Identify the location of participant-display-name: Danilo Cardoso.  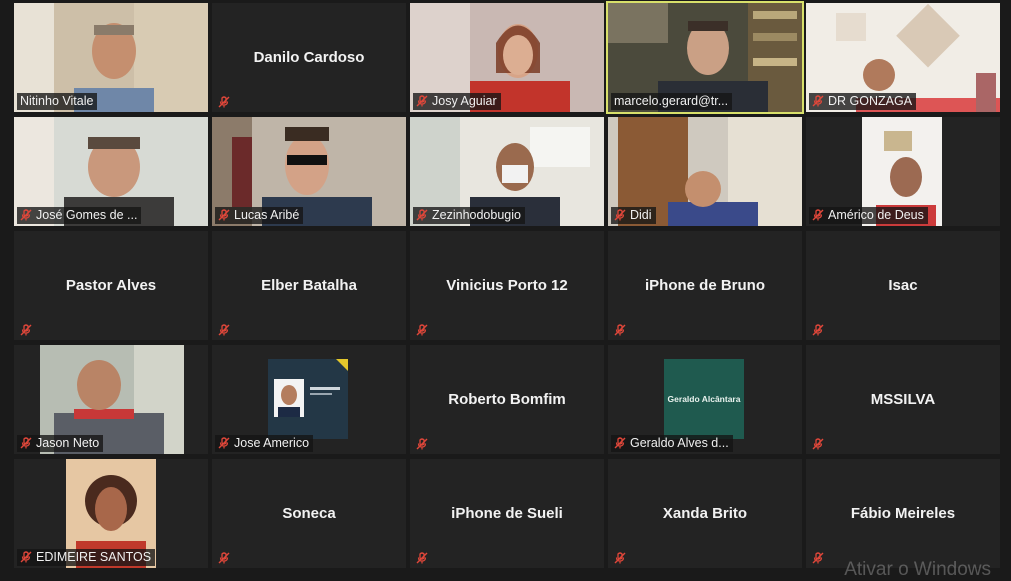
(309, 57).